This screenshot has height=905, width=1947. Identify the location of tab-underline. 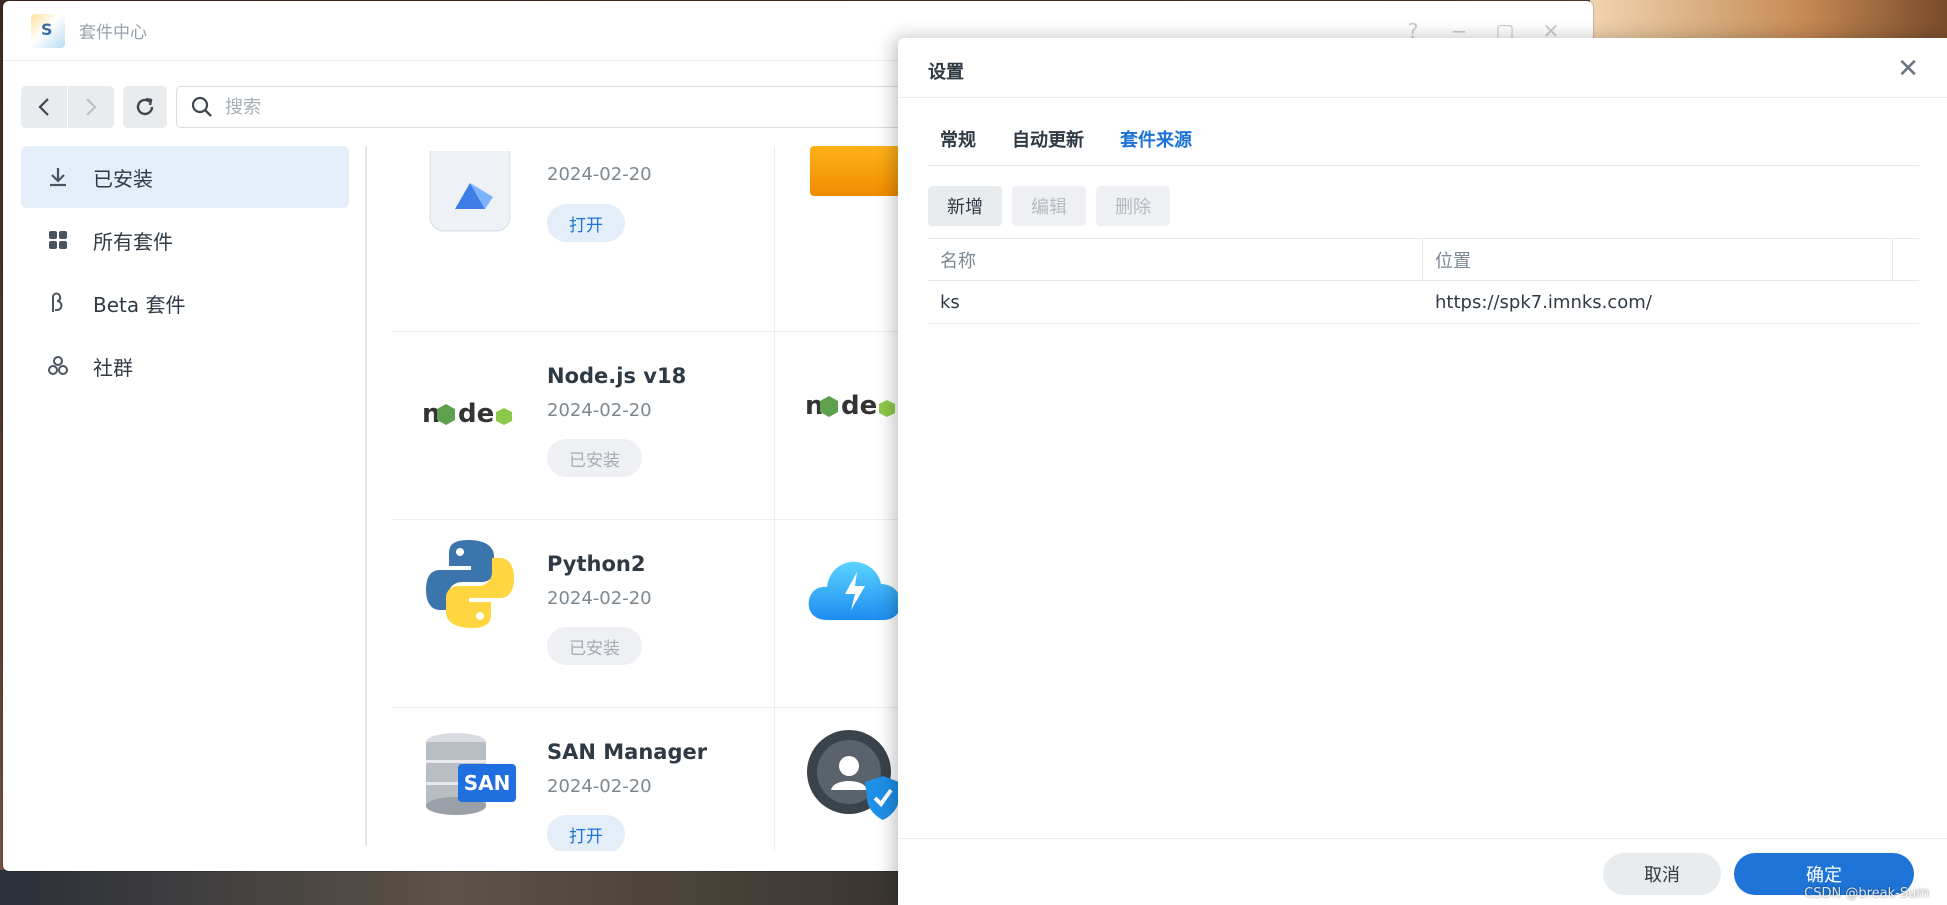
(1423, 165).